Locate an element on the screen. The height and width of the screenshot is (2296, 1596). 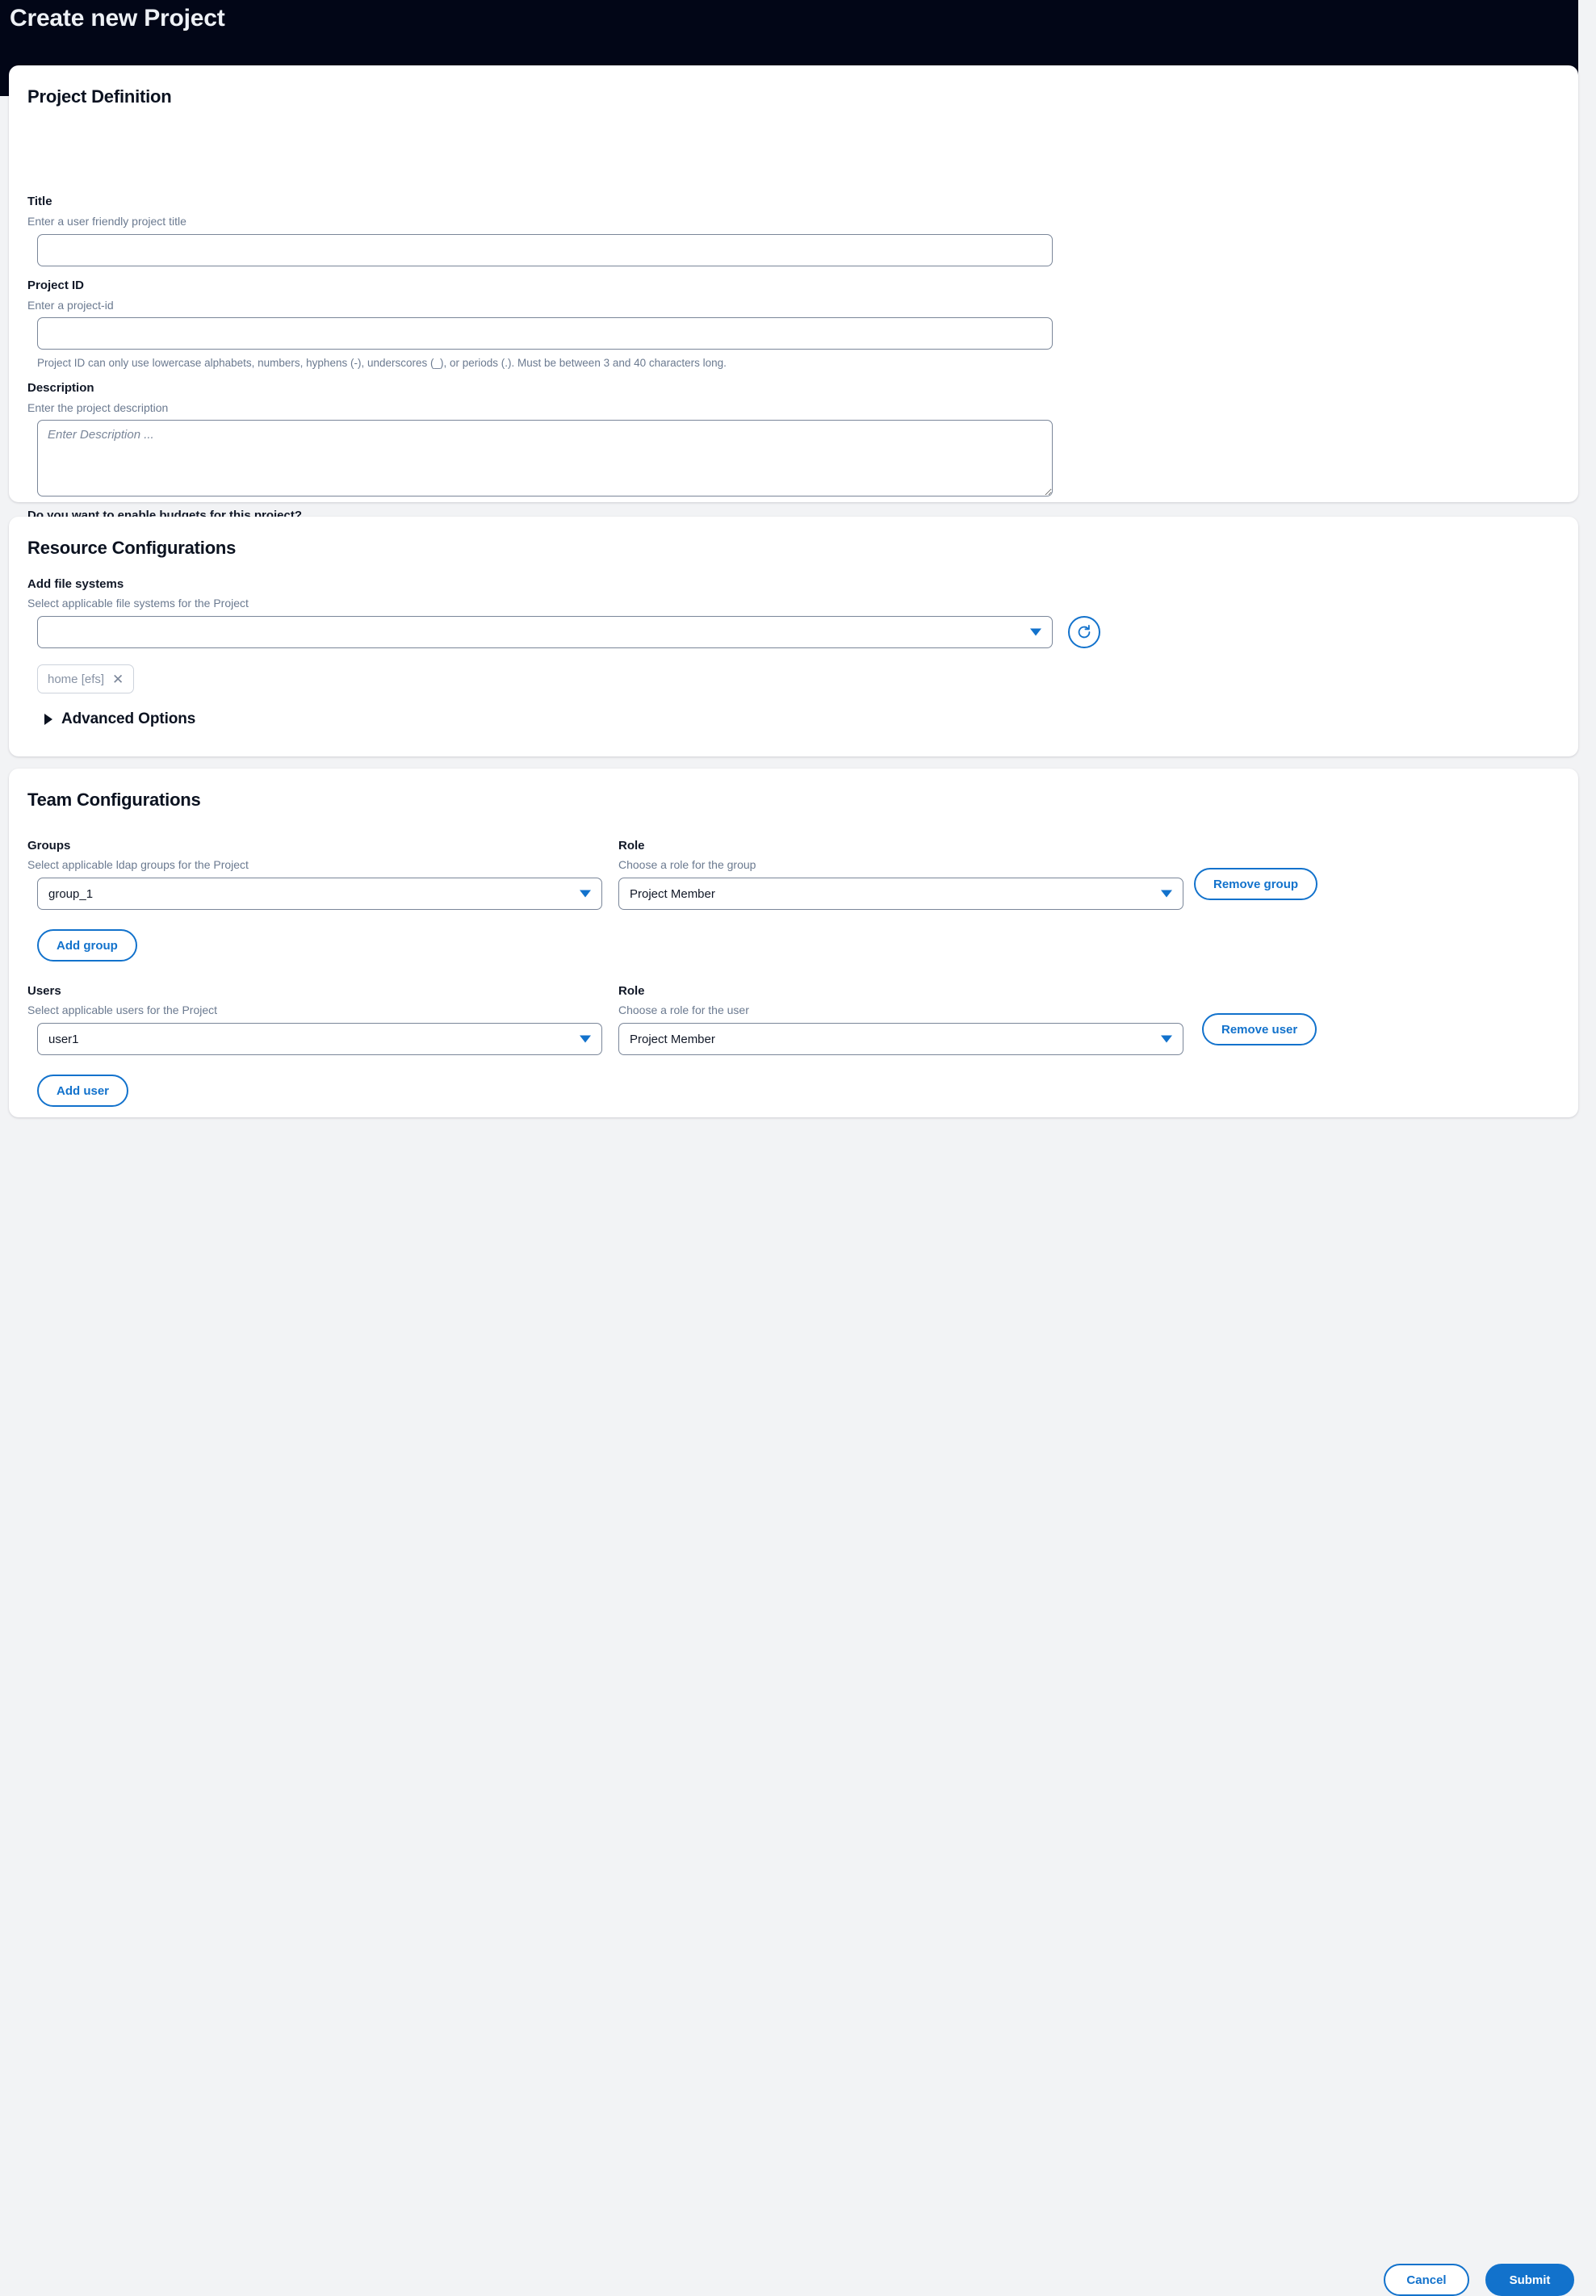
close-icon: ✕ is located at coordinates (118, 679).